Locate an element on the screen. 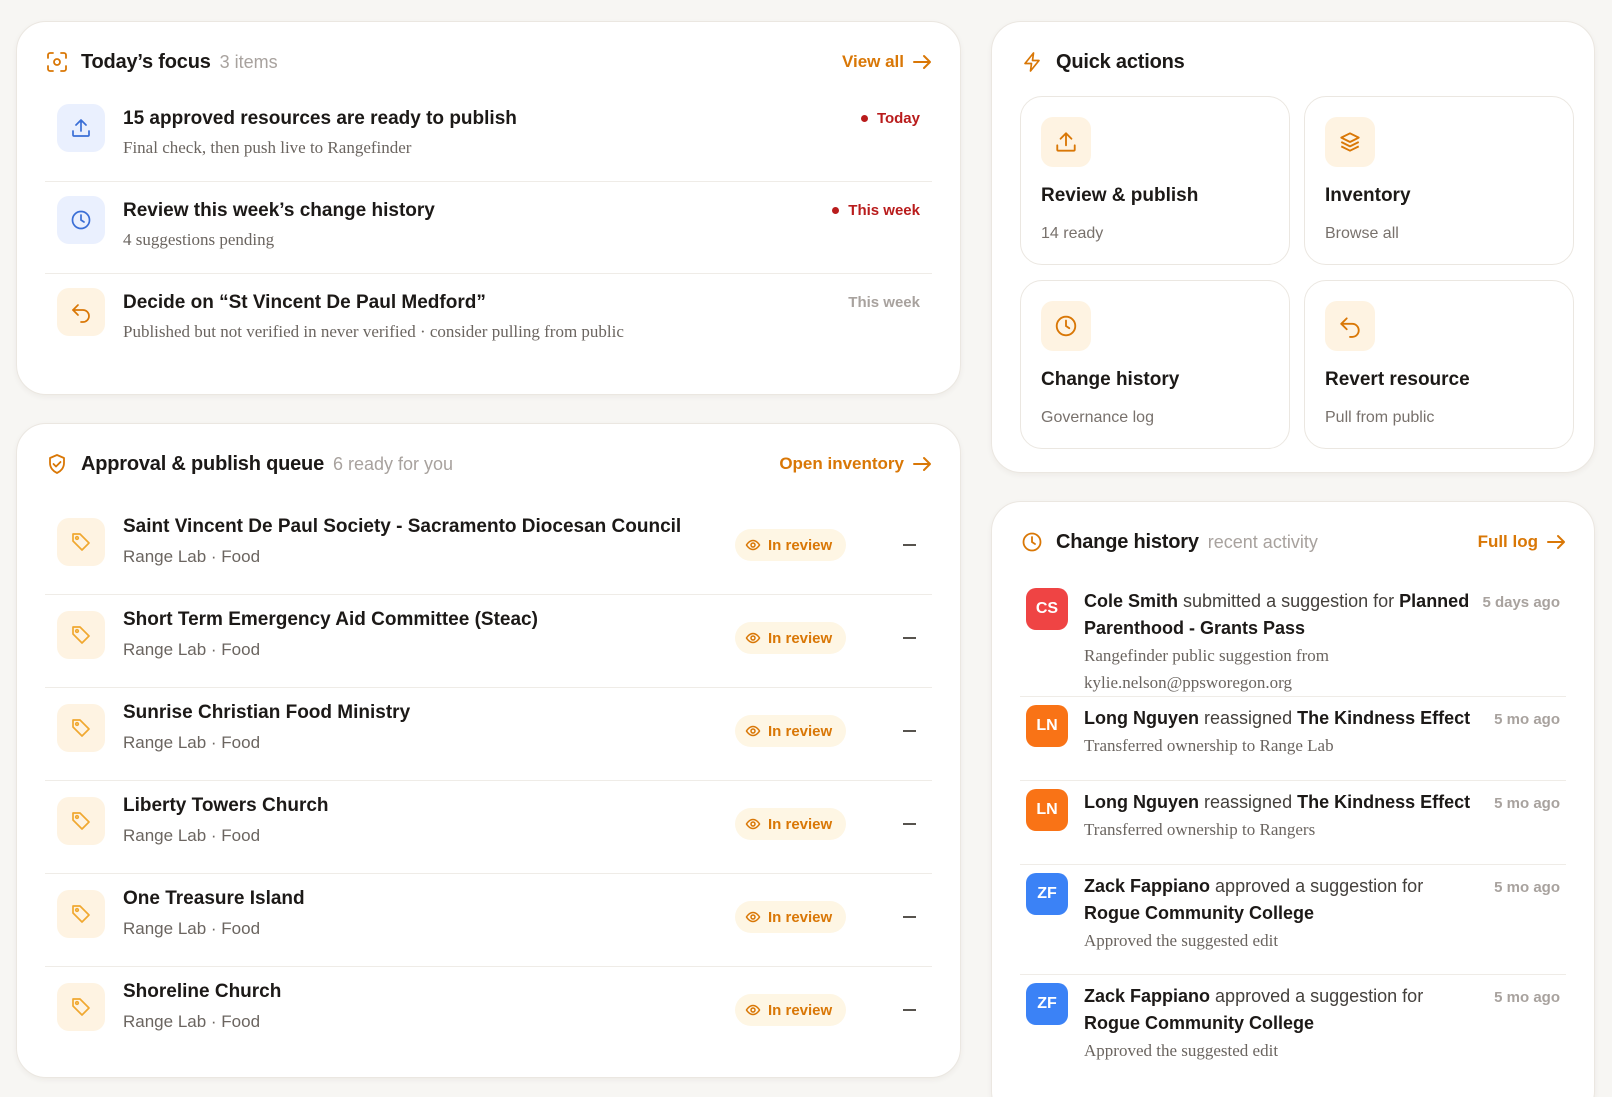 The width and height of the screenshot is (1612, 1097). queue-item-title: Liberty Towers Church is located at coordinates (226, 805).